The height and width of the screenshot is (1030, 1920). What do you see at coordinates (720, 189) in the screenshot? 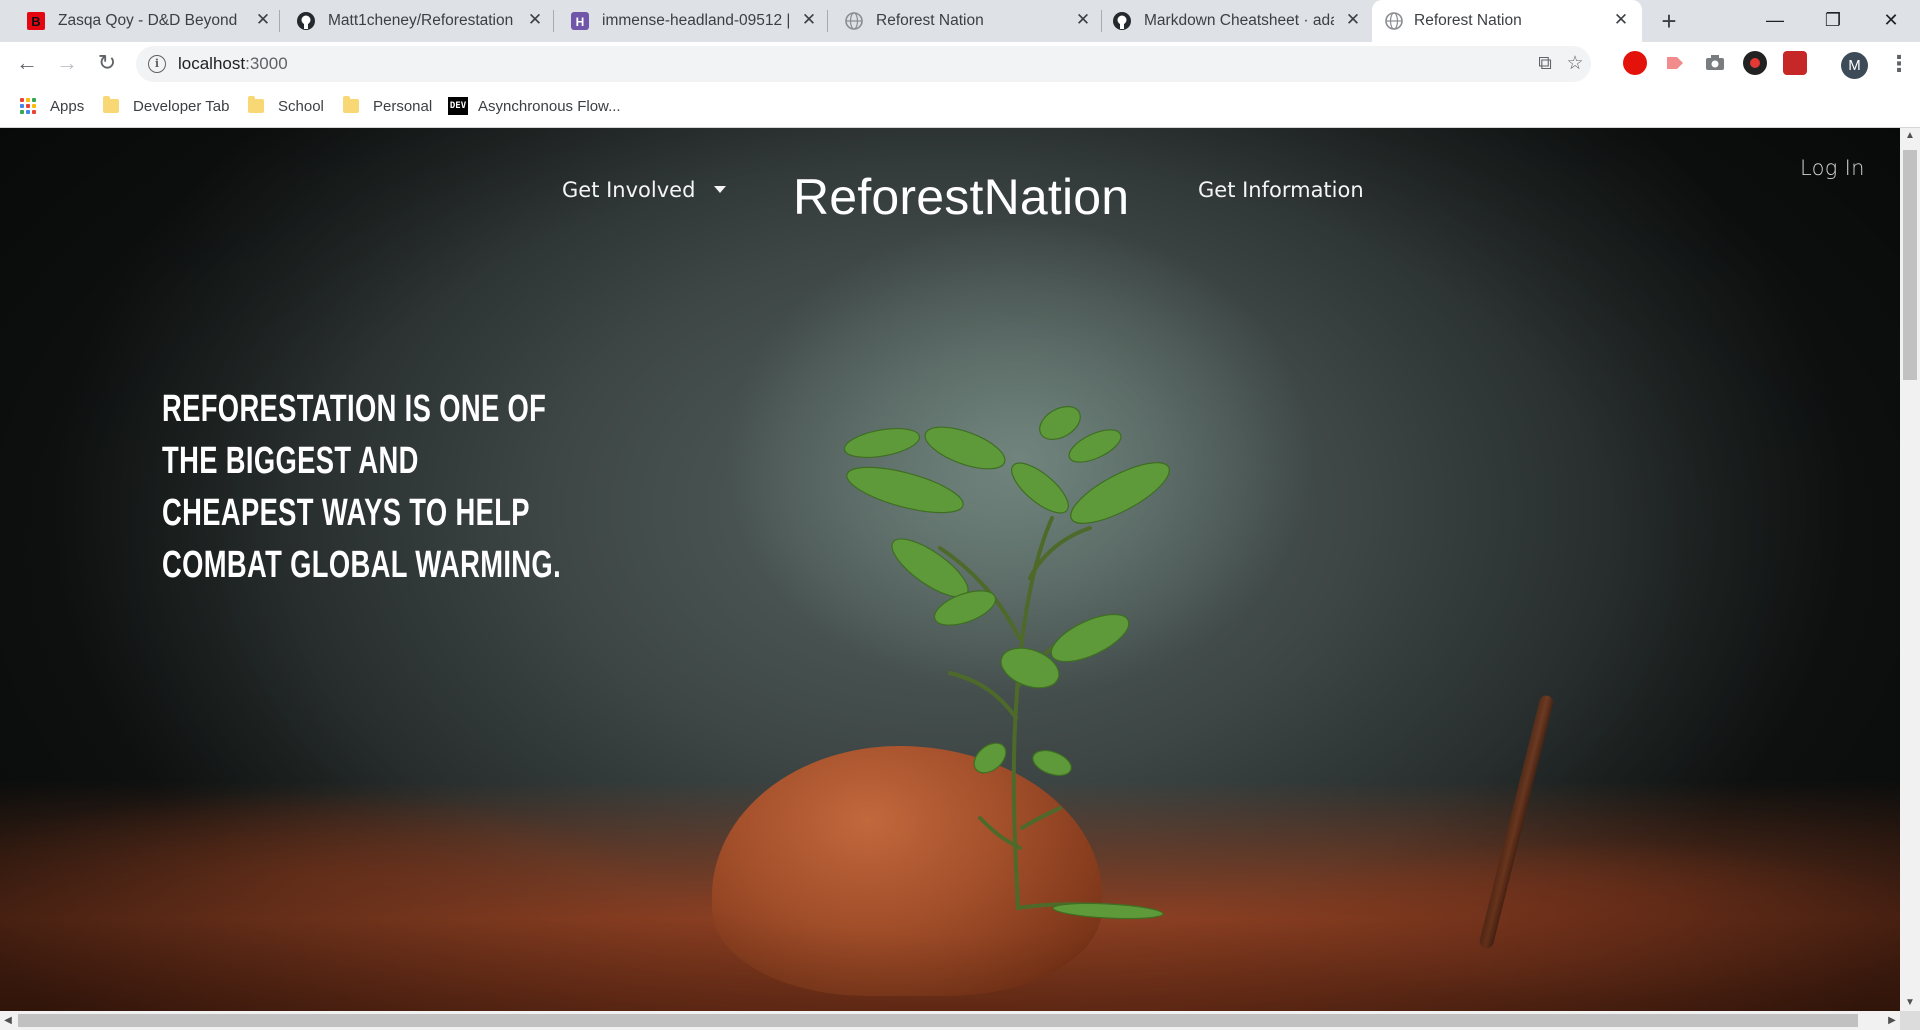
I see `caret-down-icon` at bounding box center [720, 189].